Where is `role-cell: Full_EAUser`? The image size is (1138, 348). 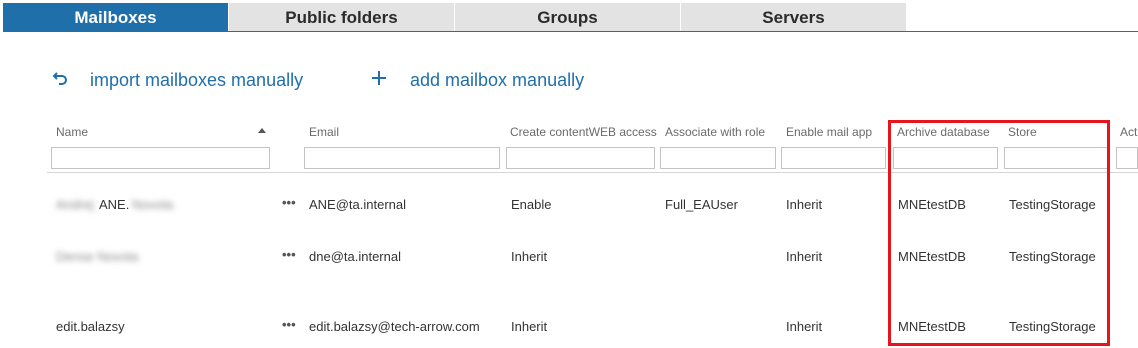
role-cell: Full_EAUser is located at coordinates (701, 204).